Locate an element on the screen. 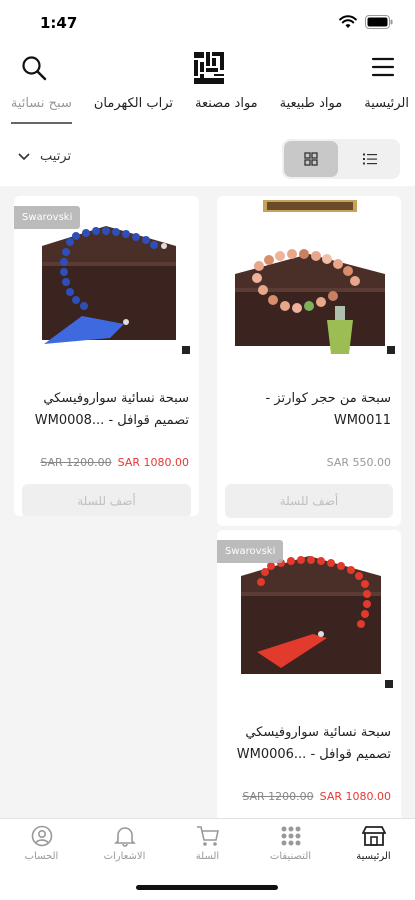 Image resolution: width=415 pixels, height=900 pixels. menu-icon is located at coordinates (383, 67).